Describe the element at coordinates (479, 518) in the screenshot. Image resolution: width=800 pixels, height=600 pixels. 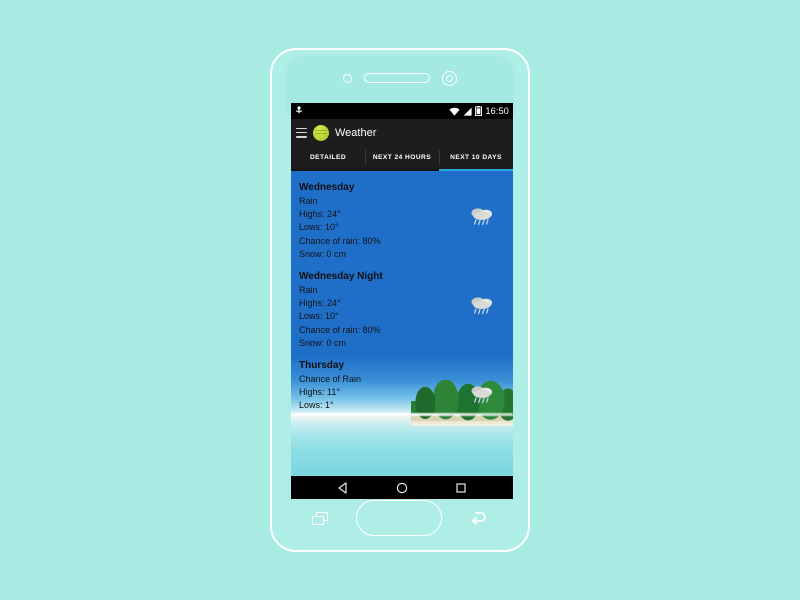
I see `hw-back-icon` at that location.